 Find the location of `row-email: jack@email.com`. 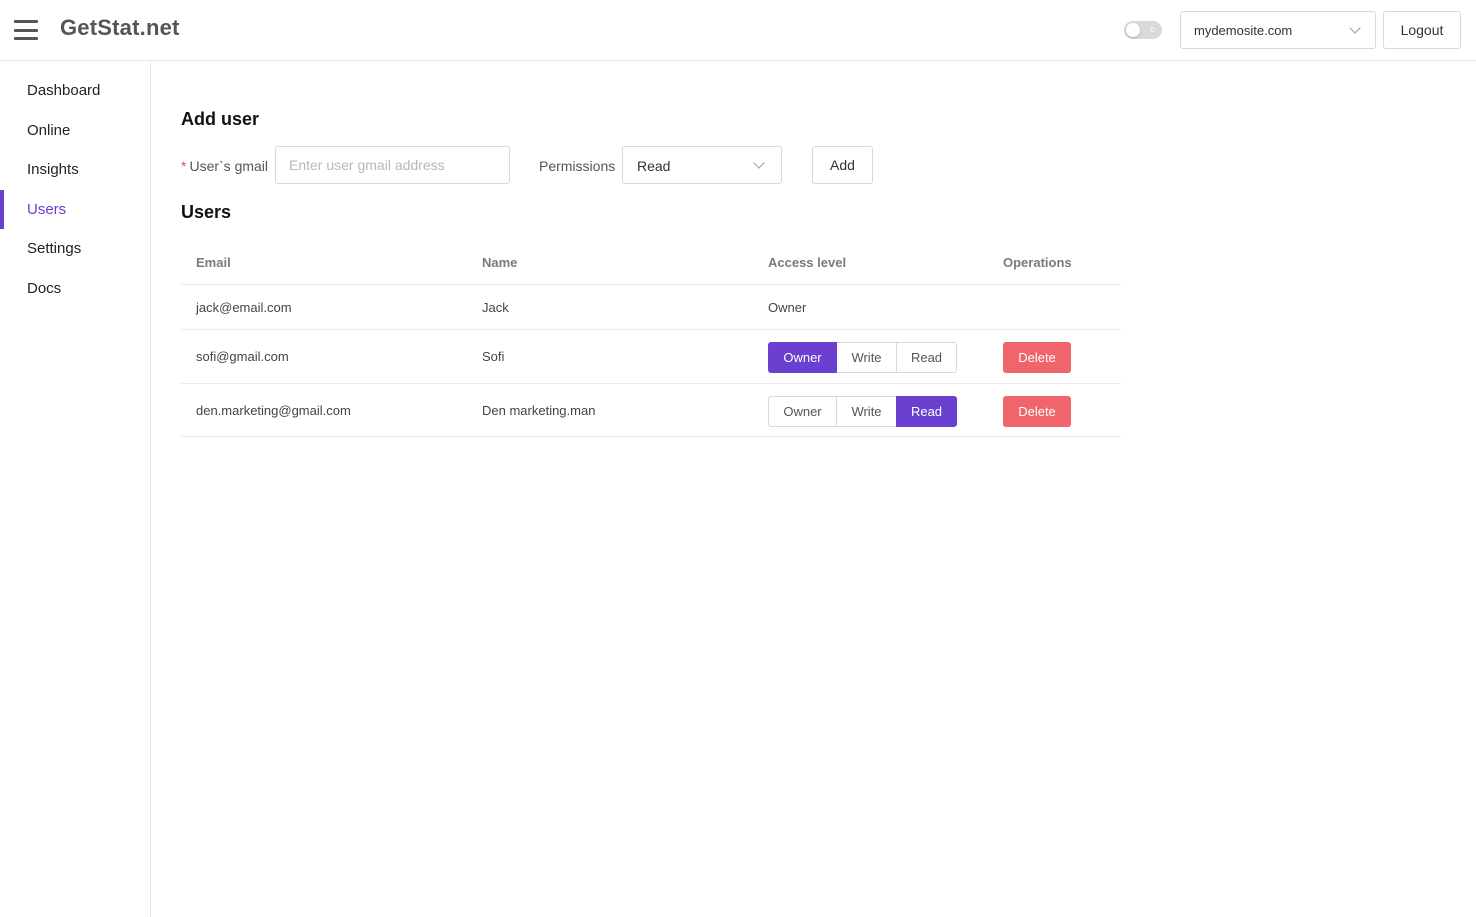

row-email: jack@email.com is located at coordinates (244, 307).